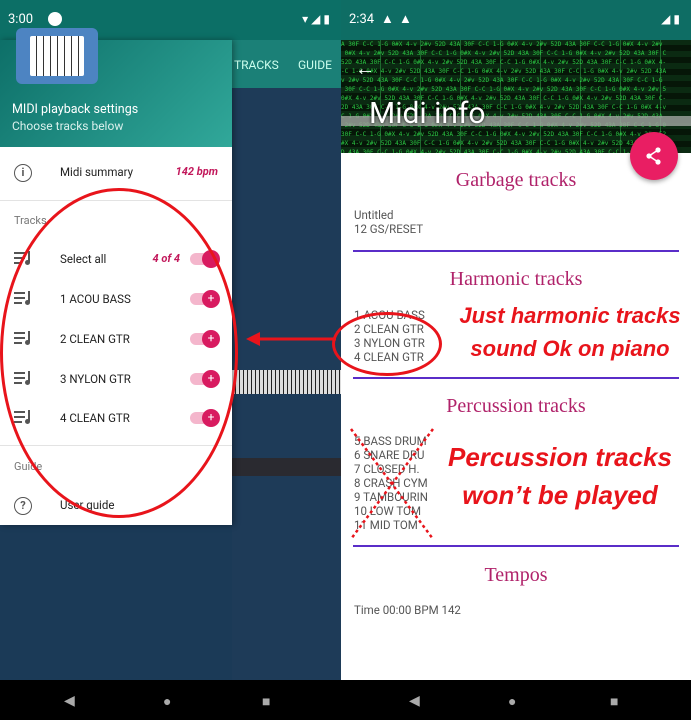 This screenshot has height=720, width=691. What do you see at coordinates (427, 113) in the screenshot?
I see `page-title: Midi info` at bounding box center [427, 113].